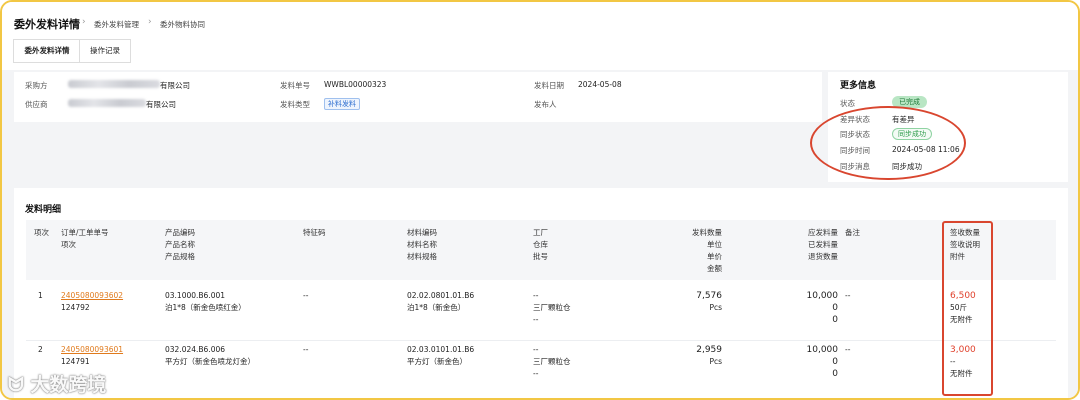 Image resolution: width=1080 pixels, height=400 pixels. I want to click on page-title: 委外发料详情, so click(47, 24).